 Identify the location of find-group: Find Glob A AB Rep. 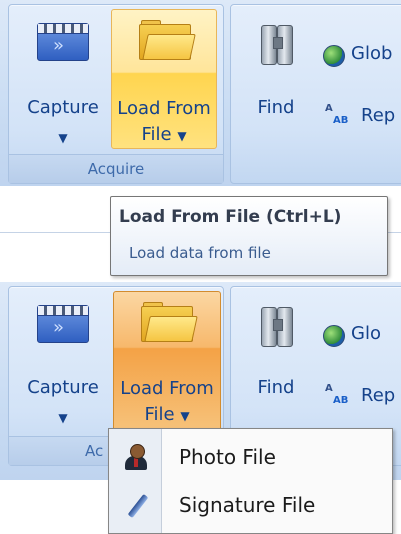
(315, 94).